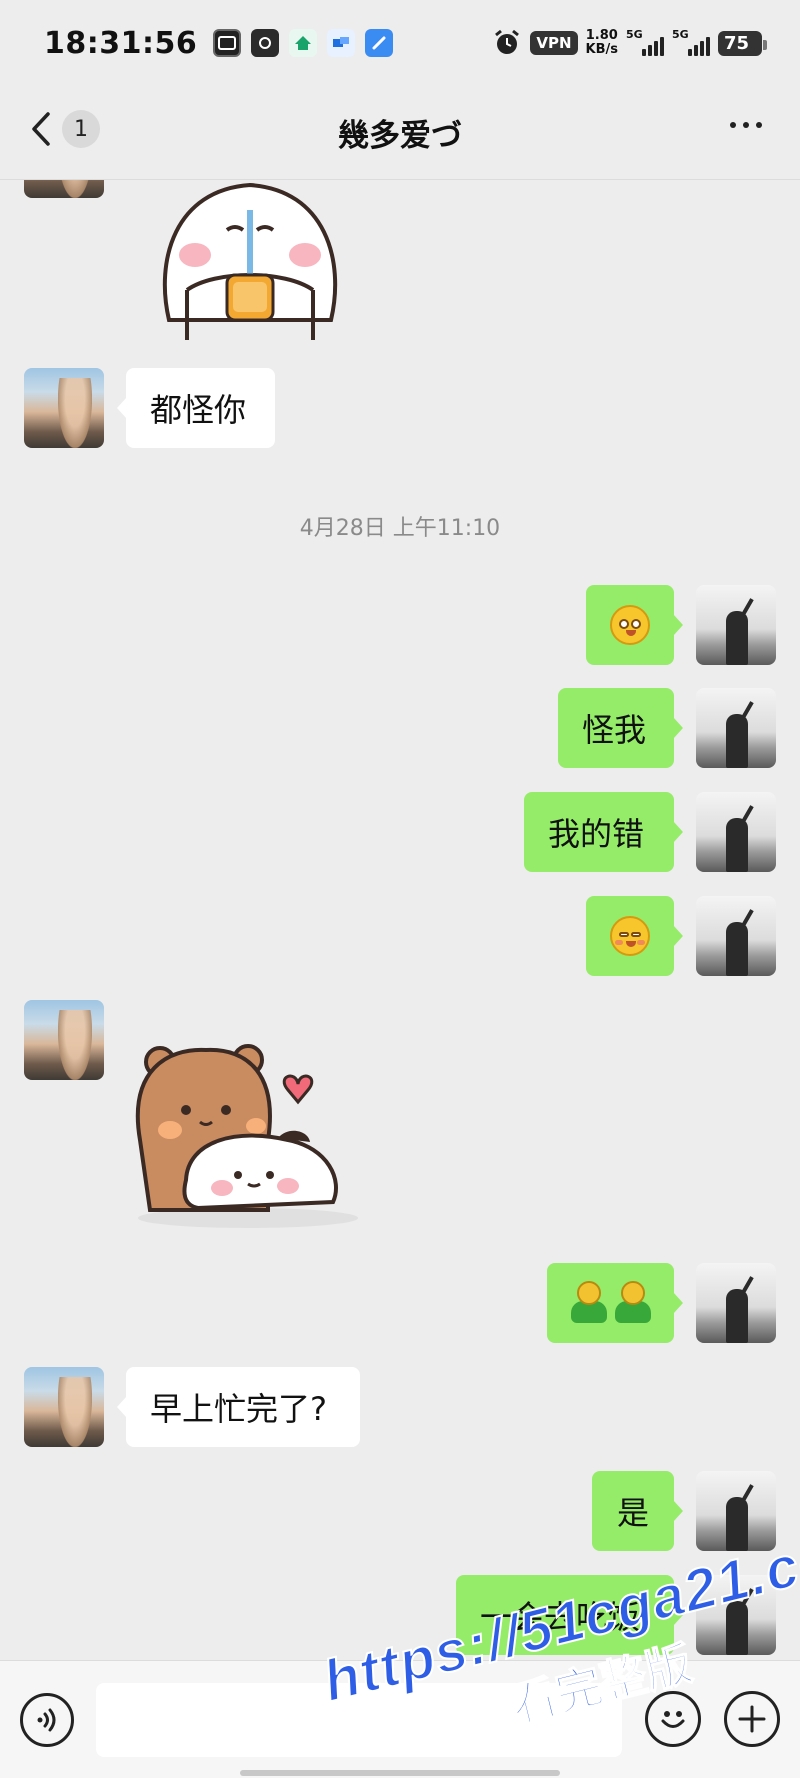 The width and height of the screenshot is (800, 1778). I want to click on message-bubble-outgoing: 我的错, so click(603, 832).